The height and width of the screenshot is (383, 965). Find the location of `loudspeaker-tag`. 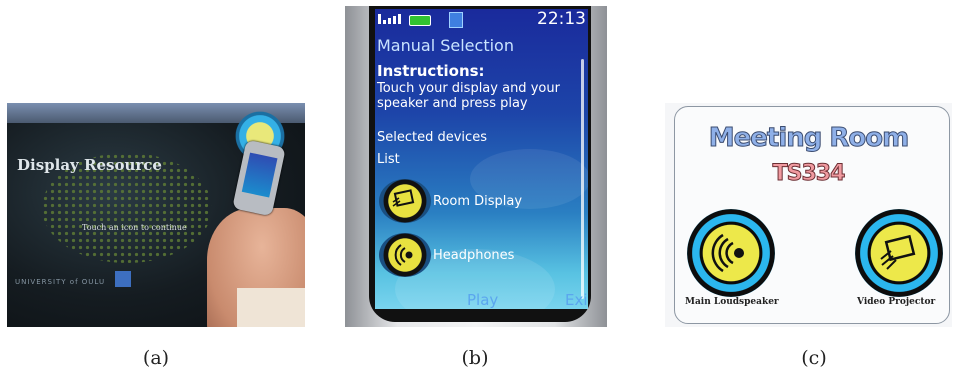

loudspeaker-tag is located at coordinates (731, 253).